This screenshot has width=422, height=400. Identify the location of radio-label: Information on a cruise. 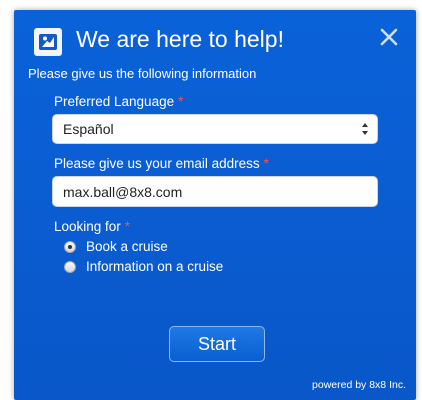
(155, 266).